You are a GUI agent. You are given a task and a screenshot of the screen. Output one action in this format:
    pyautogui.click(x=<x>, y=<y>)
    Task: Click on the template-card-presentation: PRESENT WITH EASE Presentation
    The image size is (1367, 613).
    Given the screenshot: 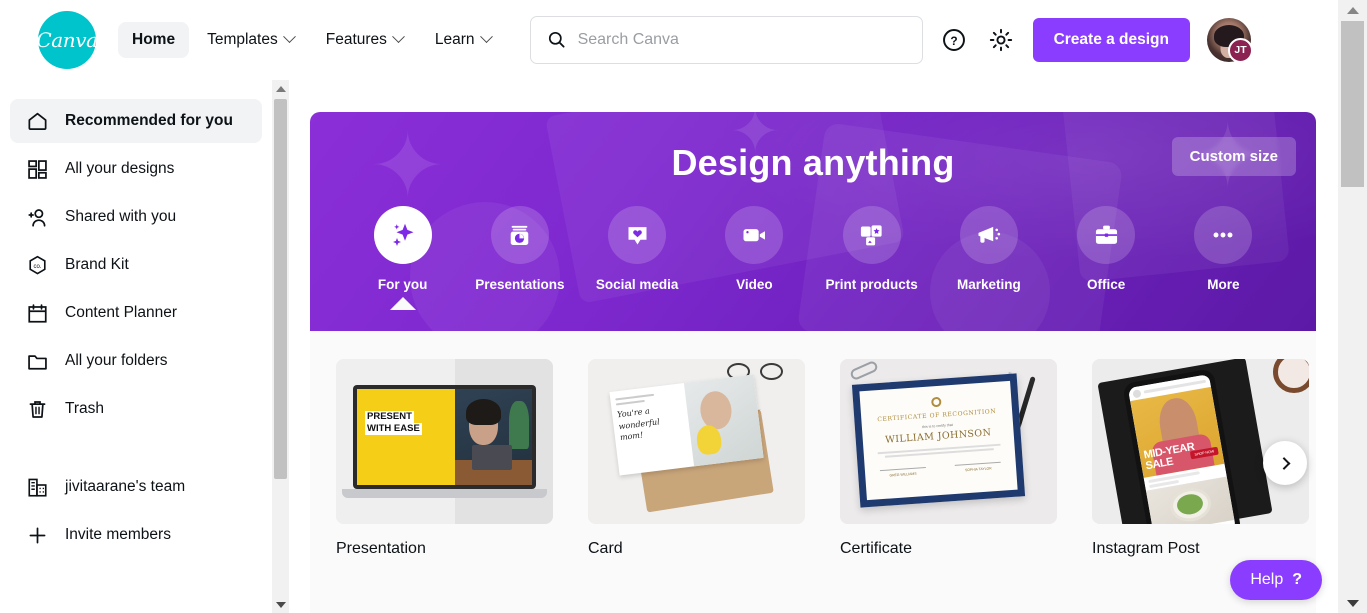 What is the action you would take?
    pyautogui.click(x=444, y=458)
    